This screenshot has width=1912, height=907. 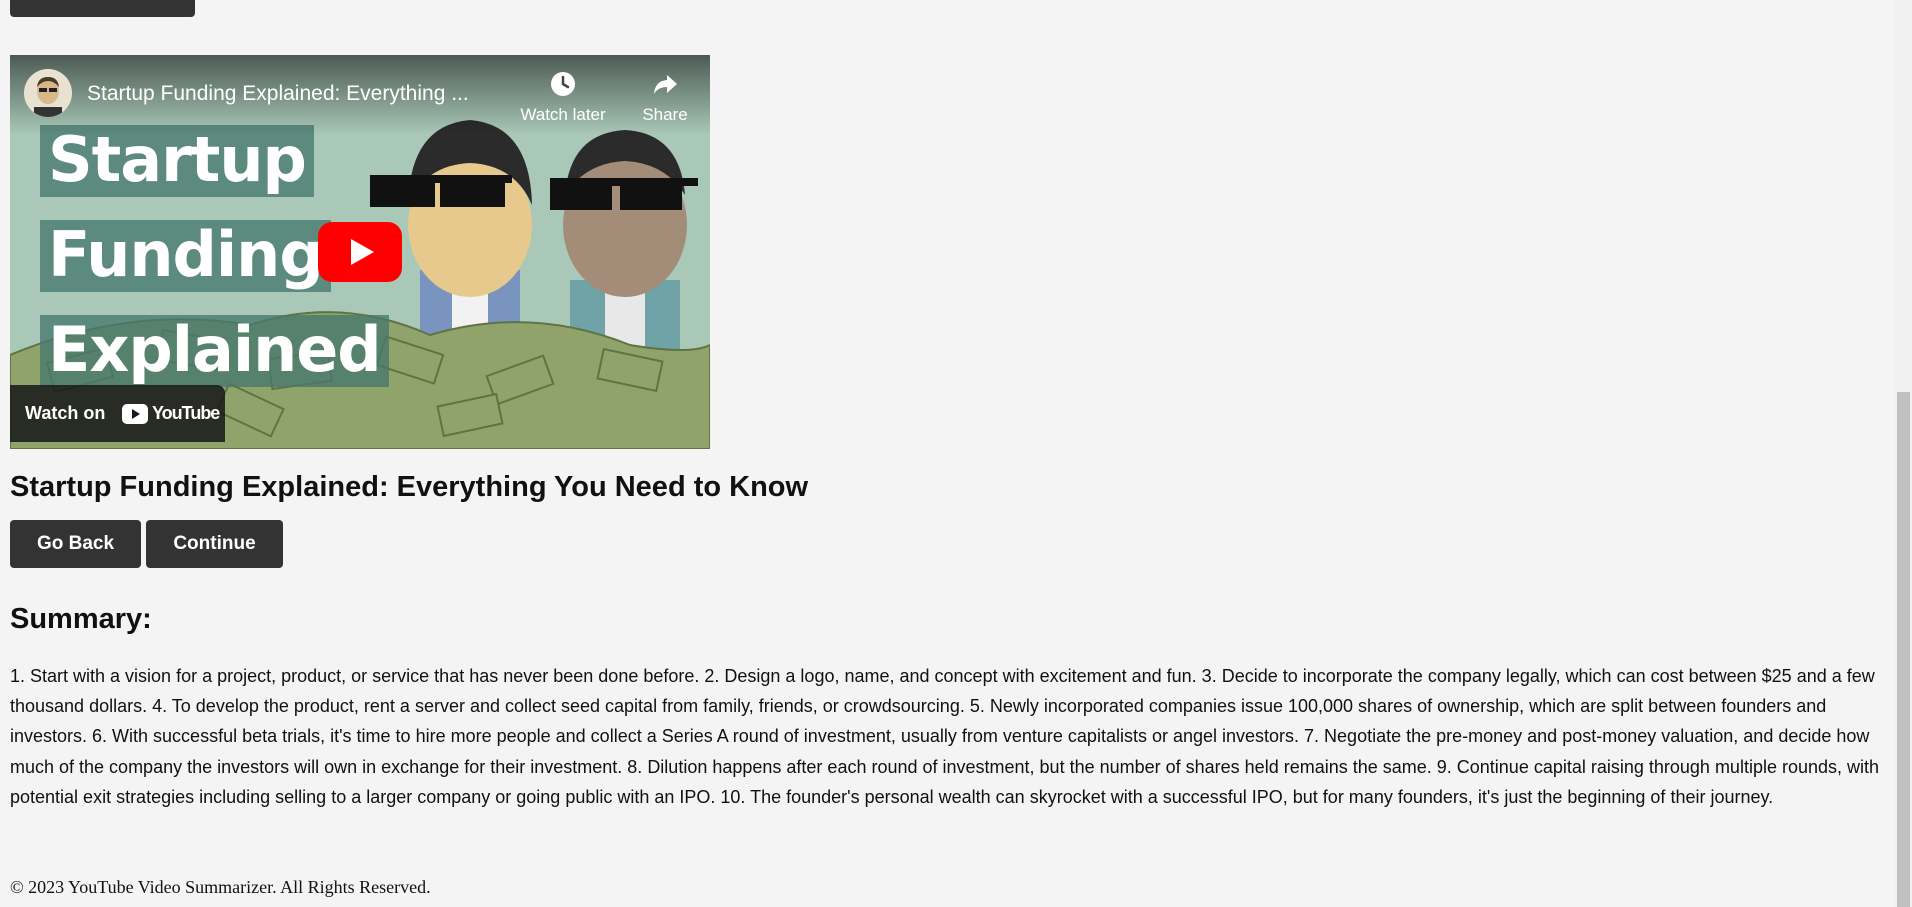 What do you see at coordinates (65, 413) in the screenshot?
I see `watch-on-label: Watch on` at bounding box center [65, 413].